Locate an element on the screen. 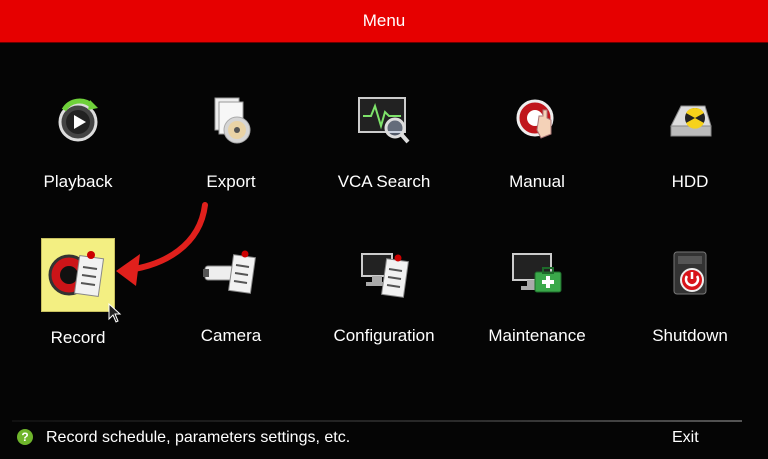 The height and width of the screenshot is (459, 768). status-divider is located at coordinates (377, 421).